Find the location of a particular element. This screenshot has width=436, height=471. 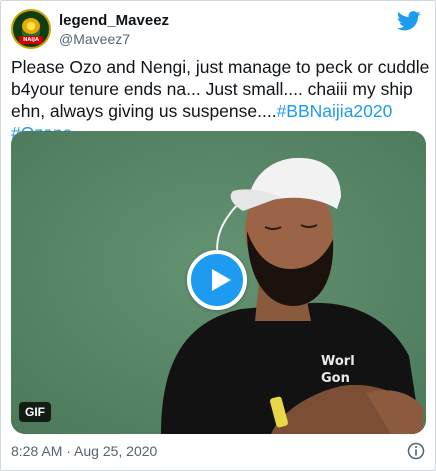

twitter-bird-icon is located at coordinates (409, 21).